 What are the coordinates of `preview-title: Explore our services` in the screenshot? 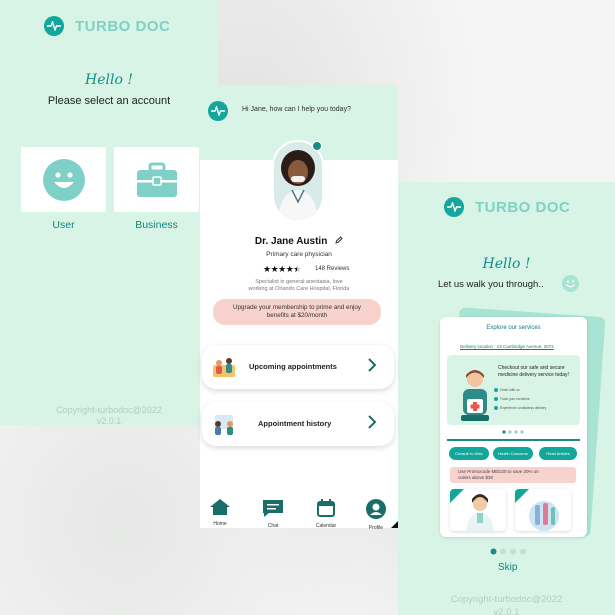 It's located at (513, 328).